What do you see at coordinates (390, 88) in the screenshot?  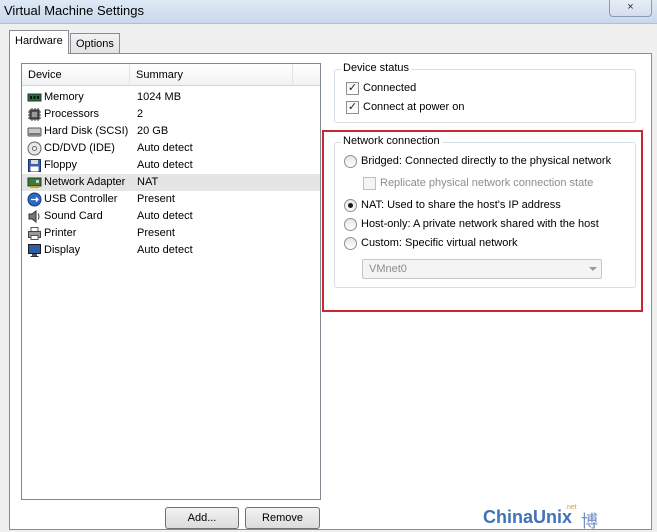 I see `connected-label: Connected` at bounding box center [390, 88].